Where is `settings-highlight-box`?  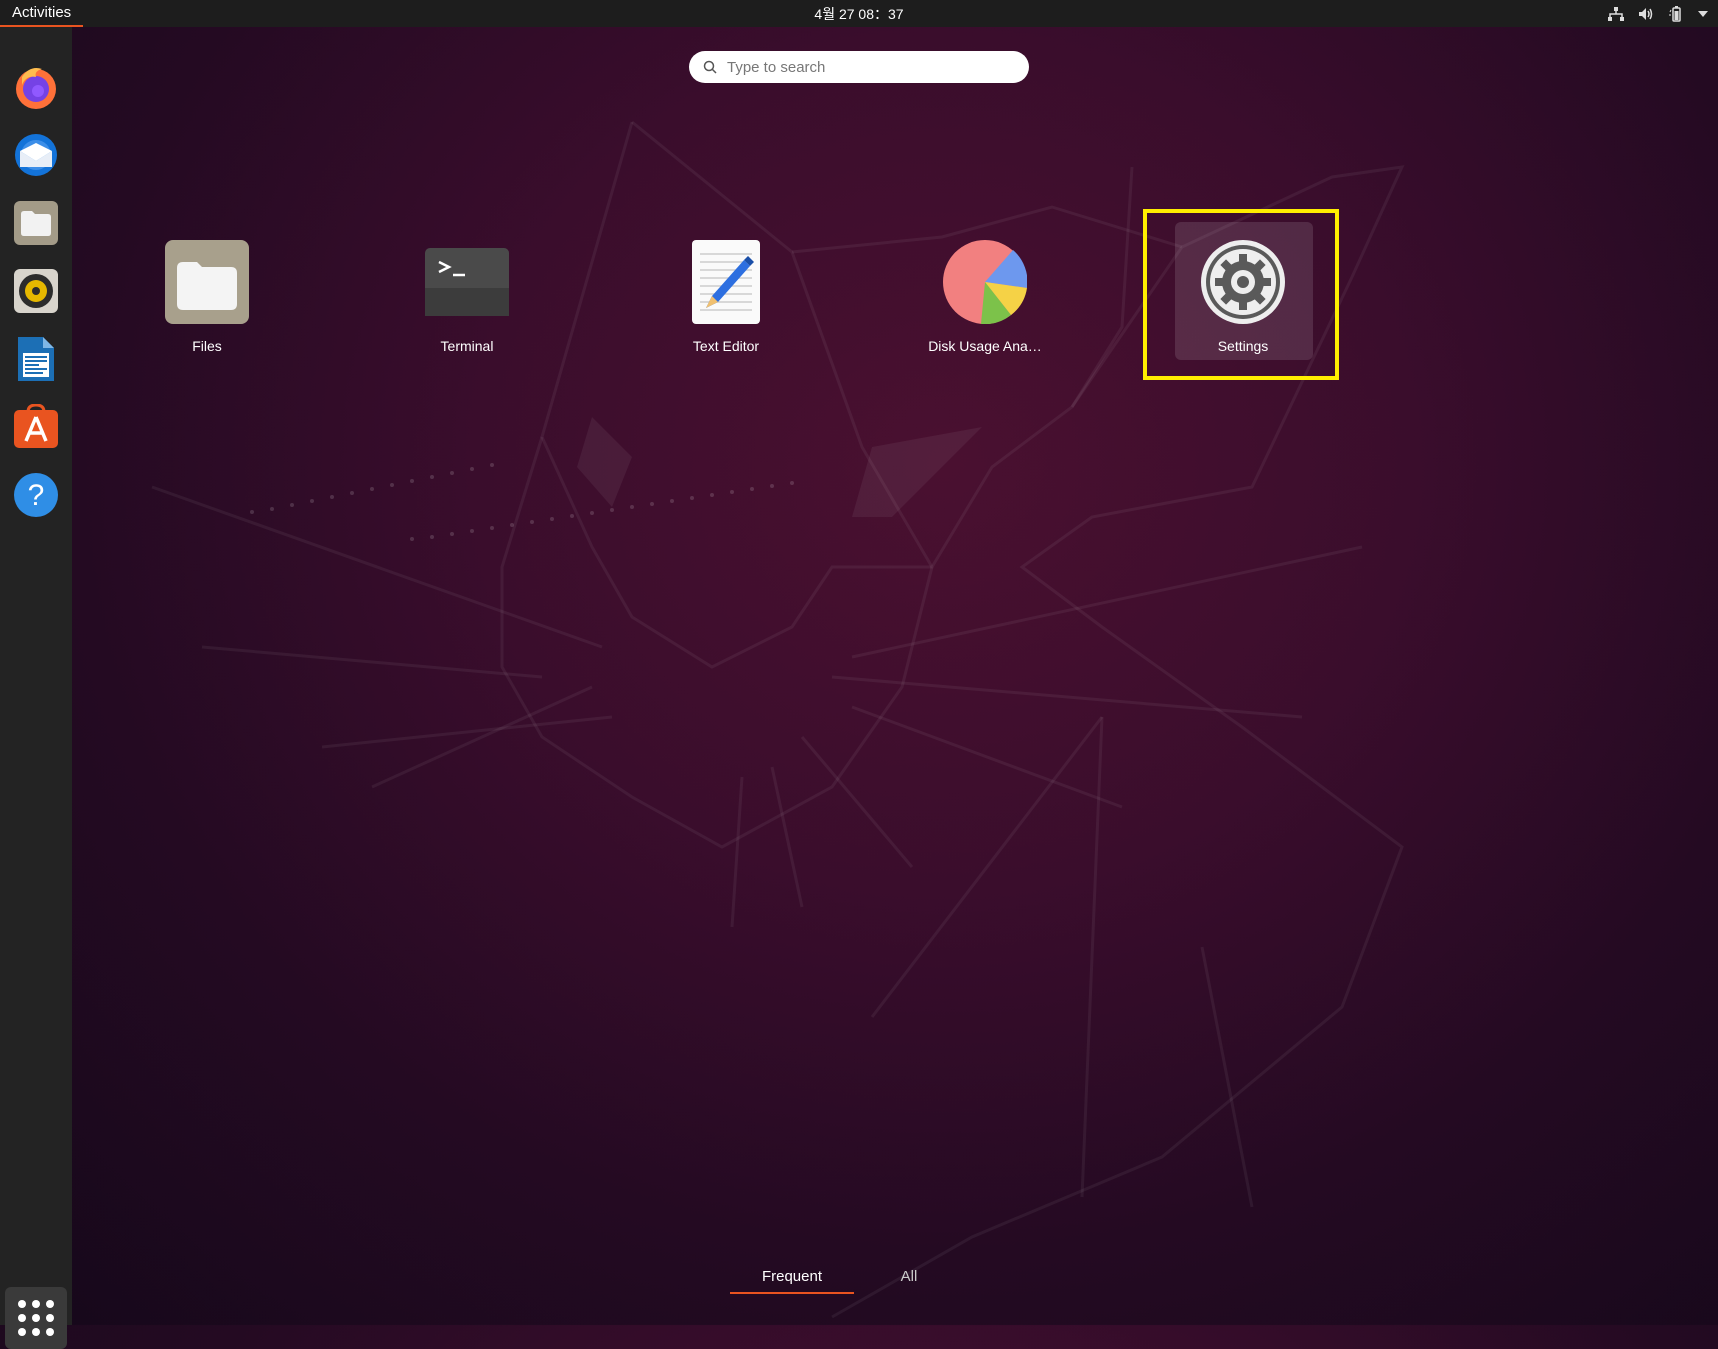
settings-highlight-box is located at coordinates (1241, 294).